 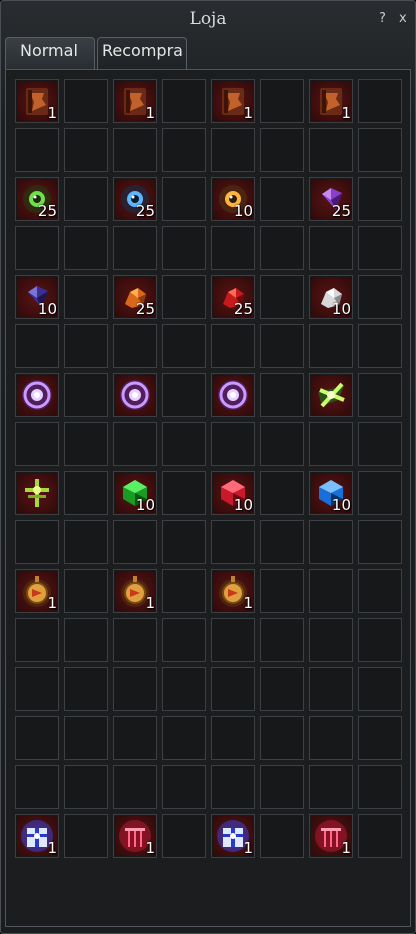 What do you see at coordinates (403, 18) in the screenshot?
I see `close-button: x` at bounding box center [403, 18].